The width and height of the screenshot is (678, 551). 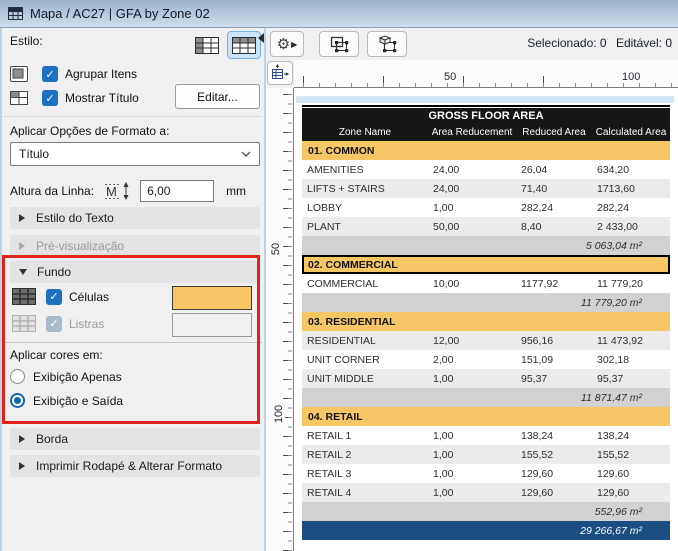 I want to click on column-header: Calculated Area, so click(x=631, y=132).